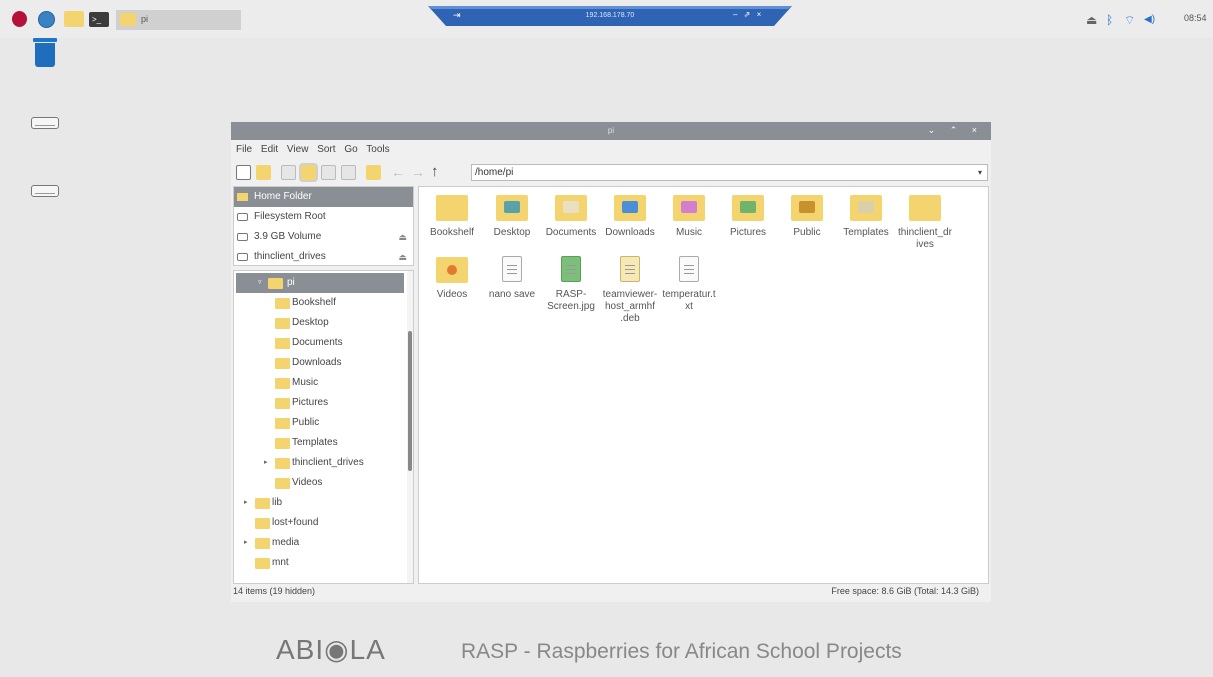 The image size is (1213, 677). What do you see at coordinates (1149, 19) in the screenshot?
I see `volume-icon: ◀)` at bounding box center [1149, 19].